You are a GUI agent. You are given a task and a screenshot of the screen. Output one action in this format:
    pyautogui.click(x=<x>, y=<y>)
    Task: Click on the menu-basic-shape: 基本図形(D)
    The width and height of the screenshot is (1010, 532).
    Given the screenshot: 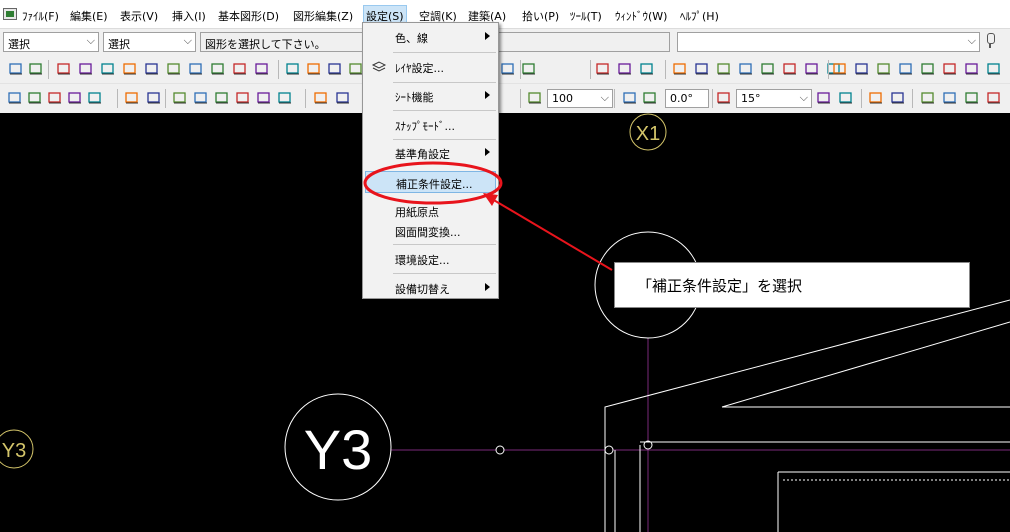 What is the action you would take?
    pyautogui.click(x=248, y=16)
    